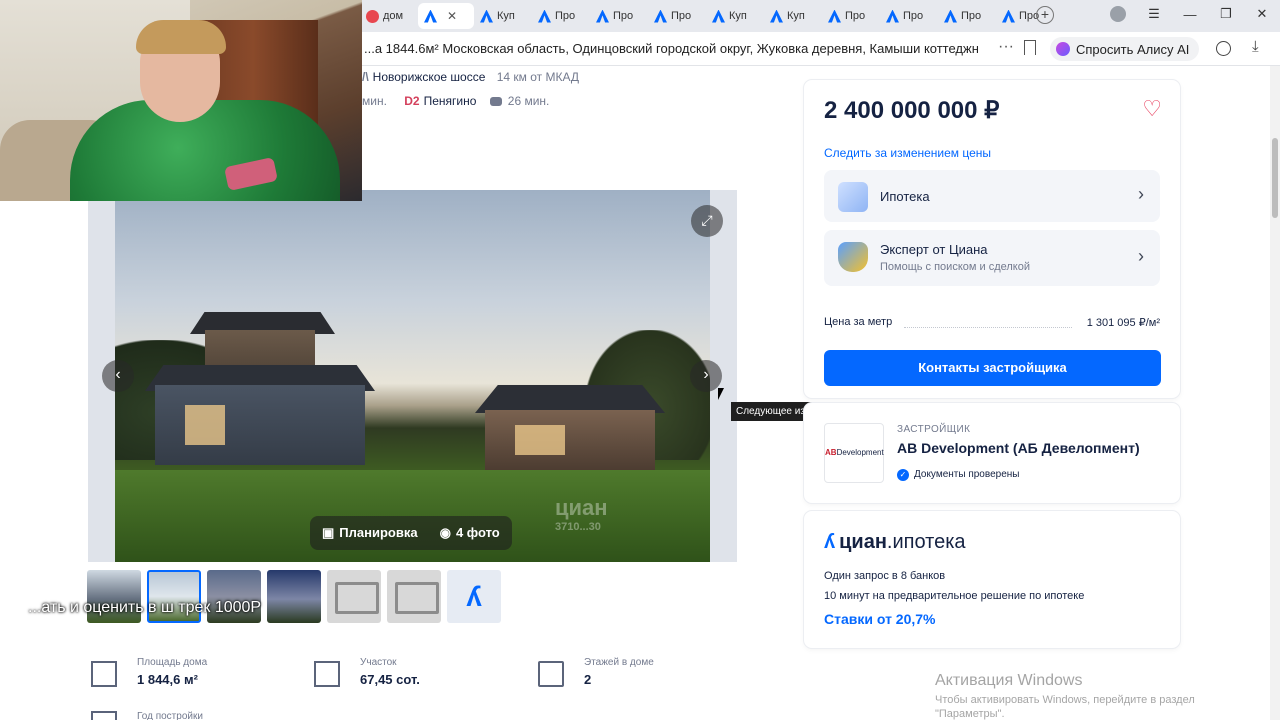 The width and height of the screenshot is (1280, 720). I want to click on fact-plot: Участок 67,45 сот., so click(367, 672).